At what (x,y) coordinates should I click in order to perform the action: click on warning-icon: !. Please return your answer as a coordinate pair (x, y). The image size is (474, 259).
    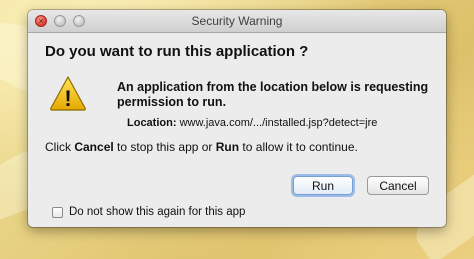
    Looking at the image, I should click on (68, 93).